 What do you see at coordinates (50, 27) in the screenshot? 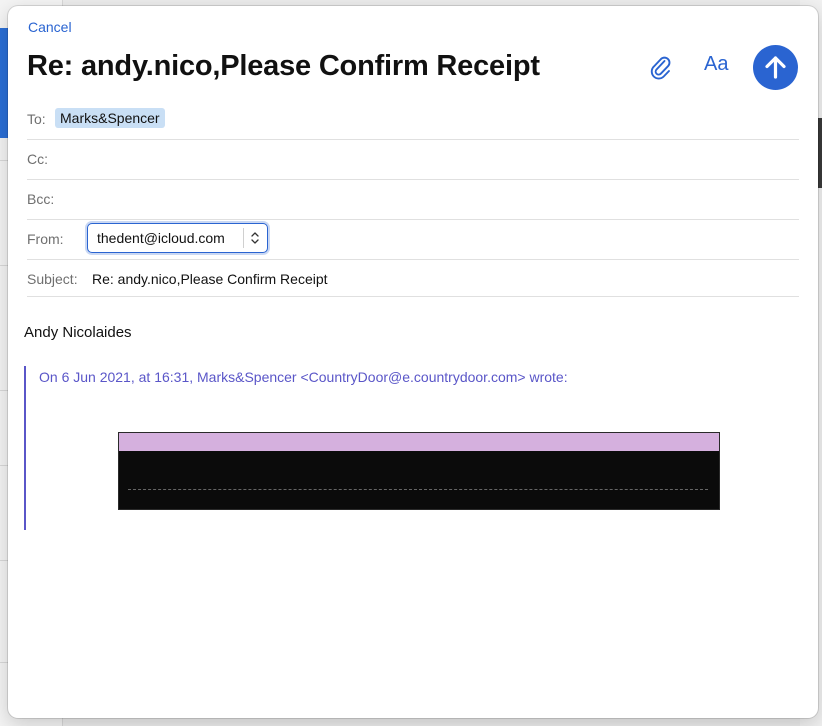
I see `cancel-button: Cancel` at bounding box center [50, 27].